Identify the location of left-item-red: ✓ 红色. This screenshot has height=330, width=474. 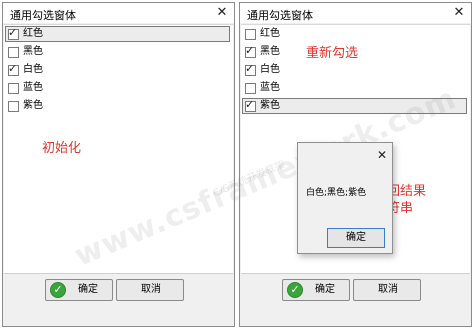
(117, 34).